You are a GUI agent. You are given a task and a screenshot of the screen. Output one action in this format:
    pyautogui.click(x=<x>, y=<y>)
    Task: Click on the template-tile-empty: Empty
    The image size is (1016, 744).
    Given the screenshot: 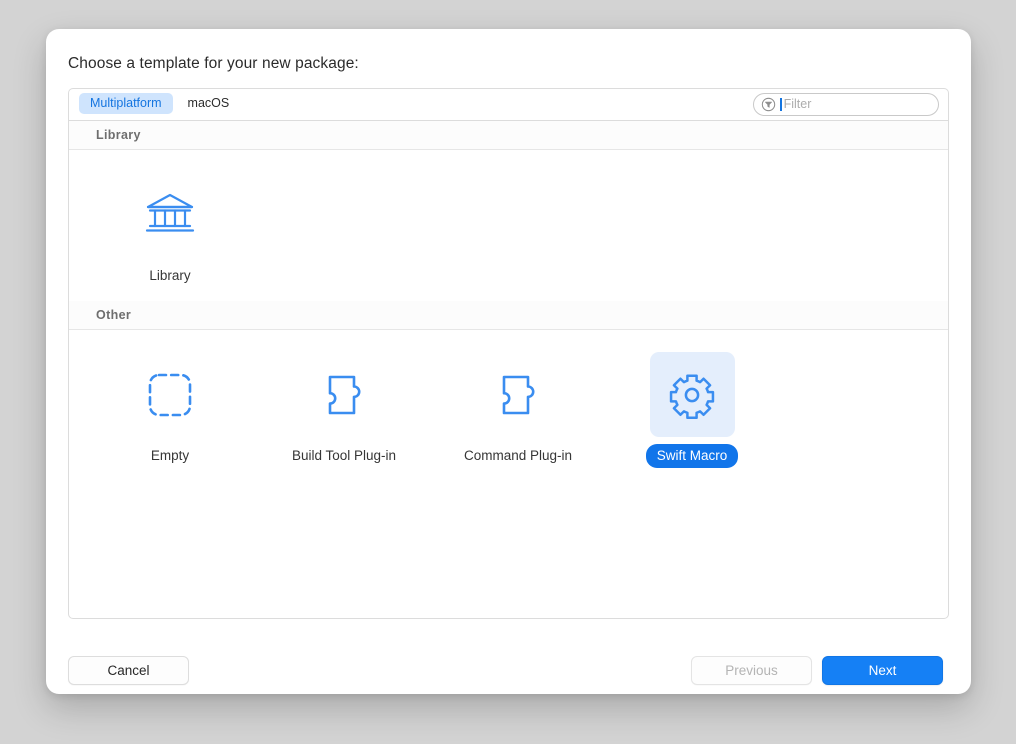 What is the action you would take?
    pyautogui.click(x=170, y=410)
    